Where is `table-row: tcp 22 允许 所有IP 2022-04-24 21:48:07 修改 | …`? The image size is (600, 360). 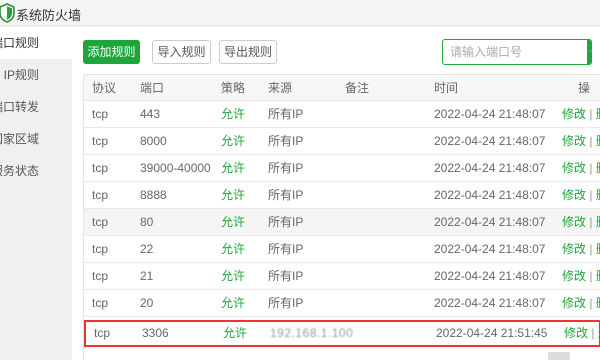 table-row: tcp 22 允许 所有IP 2022-04-24 21:48:07 修改 | … is located at coordinates (342, 249).